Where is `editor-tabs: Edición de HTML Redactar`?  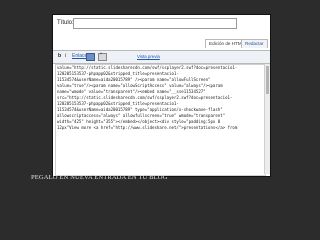
editor-tabs: Edición de HTML Redactar is located at coordinates (161, 43).